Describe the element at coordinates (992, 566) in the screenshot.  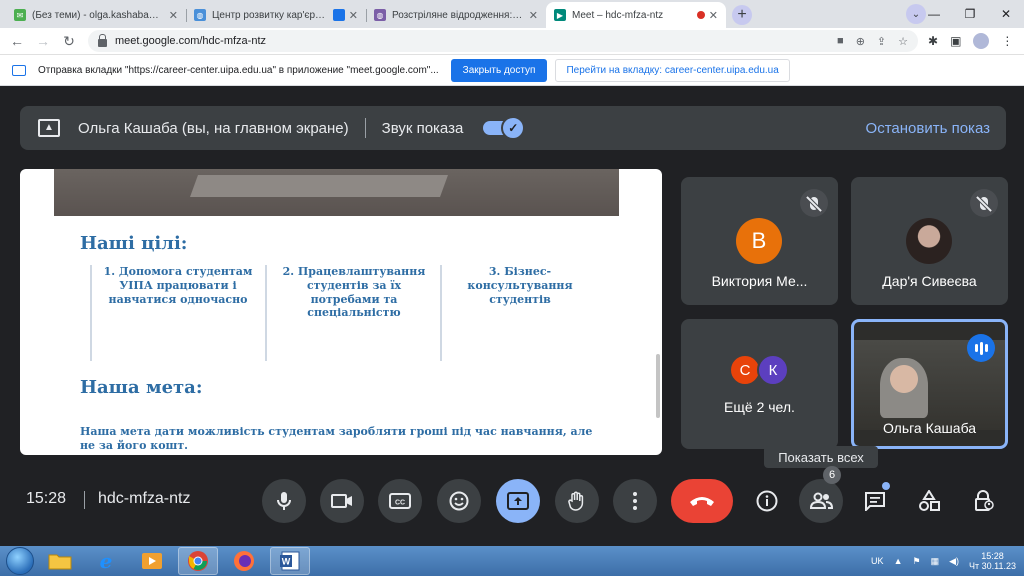
I see `clock-date: Чт 30.11.23` at that location.